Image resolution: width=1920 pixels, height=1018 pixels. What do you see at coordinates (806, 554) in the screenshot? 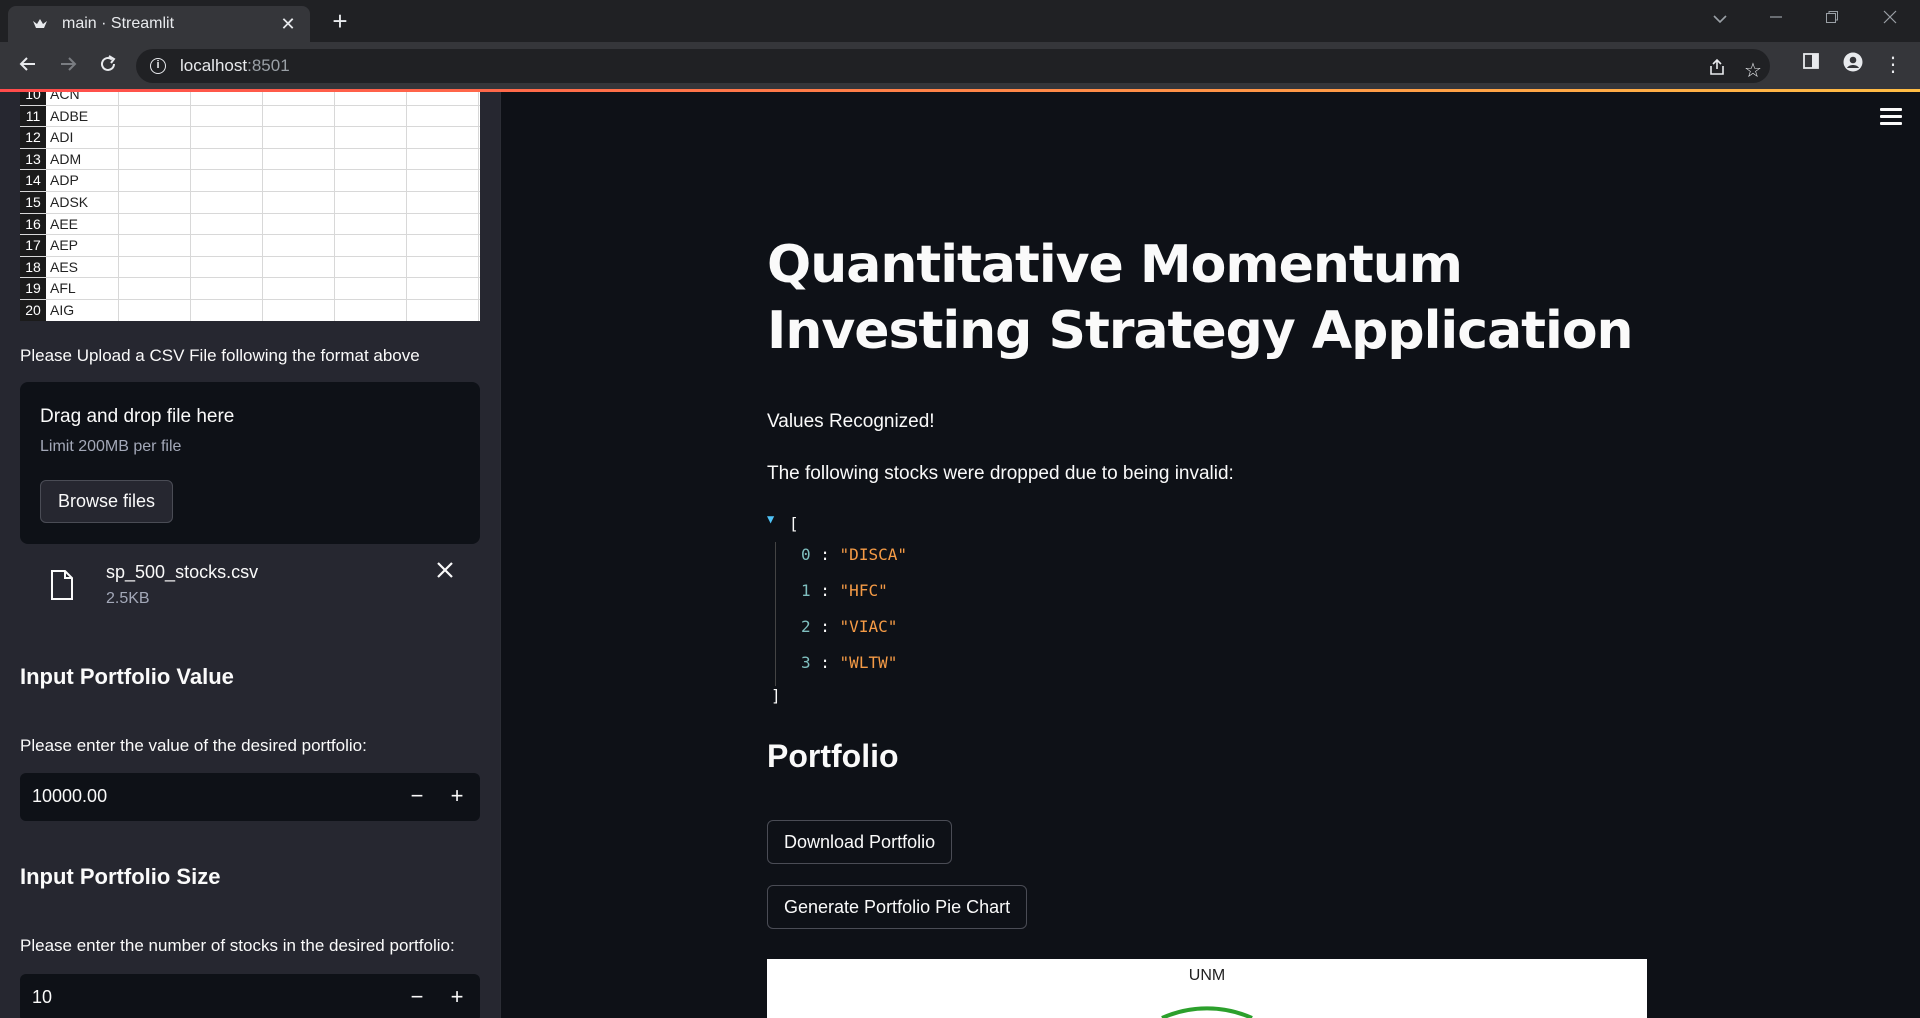
I see `json-index: 0` at bounding box center [806, 554].